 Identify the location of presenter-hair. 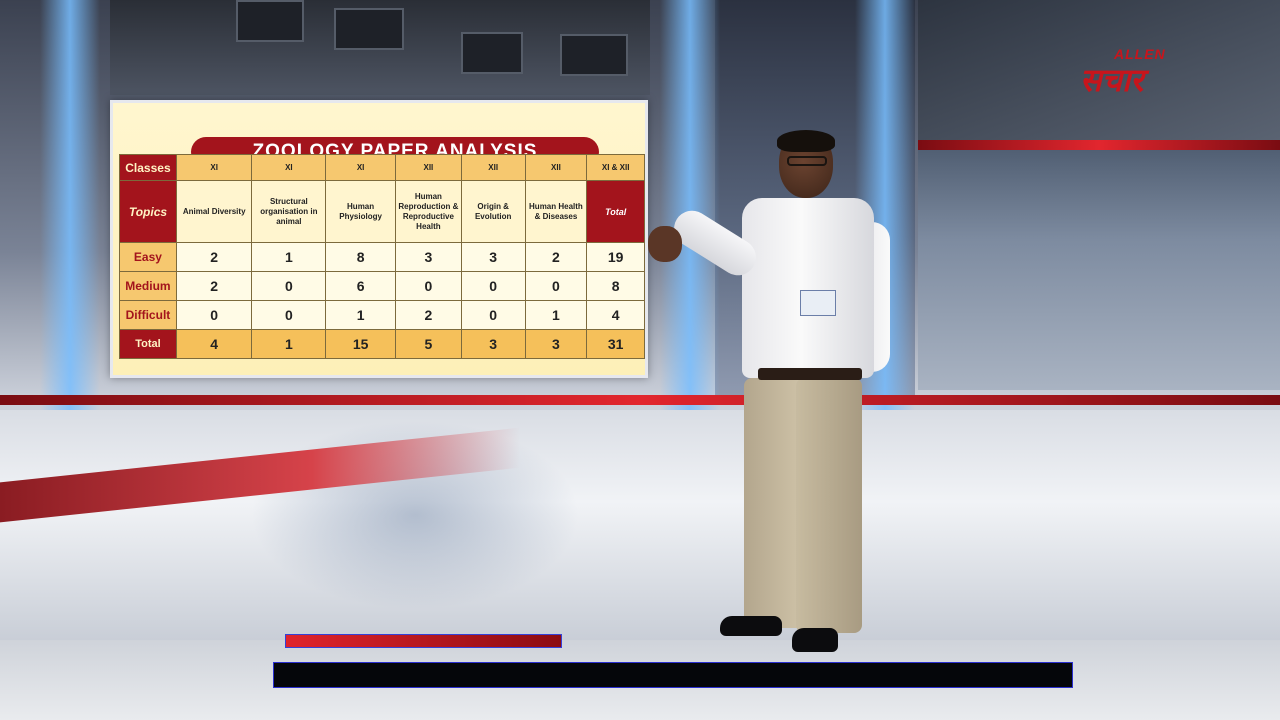
(806, 141).